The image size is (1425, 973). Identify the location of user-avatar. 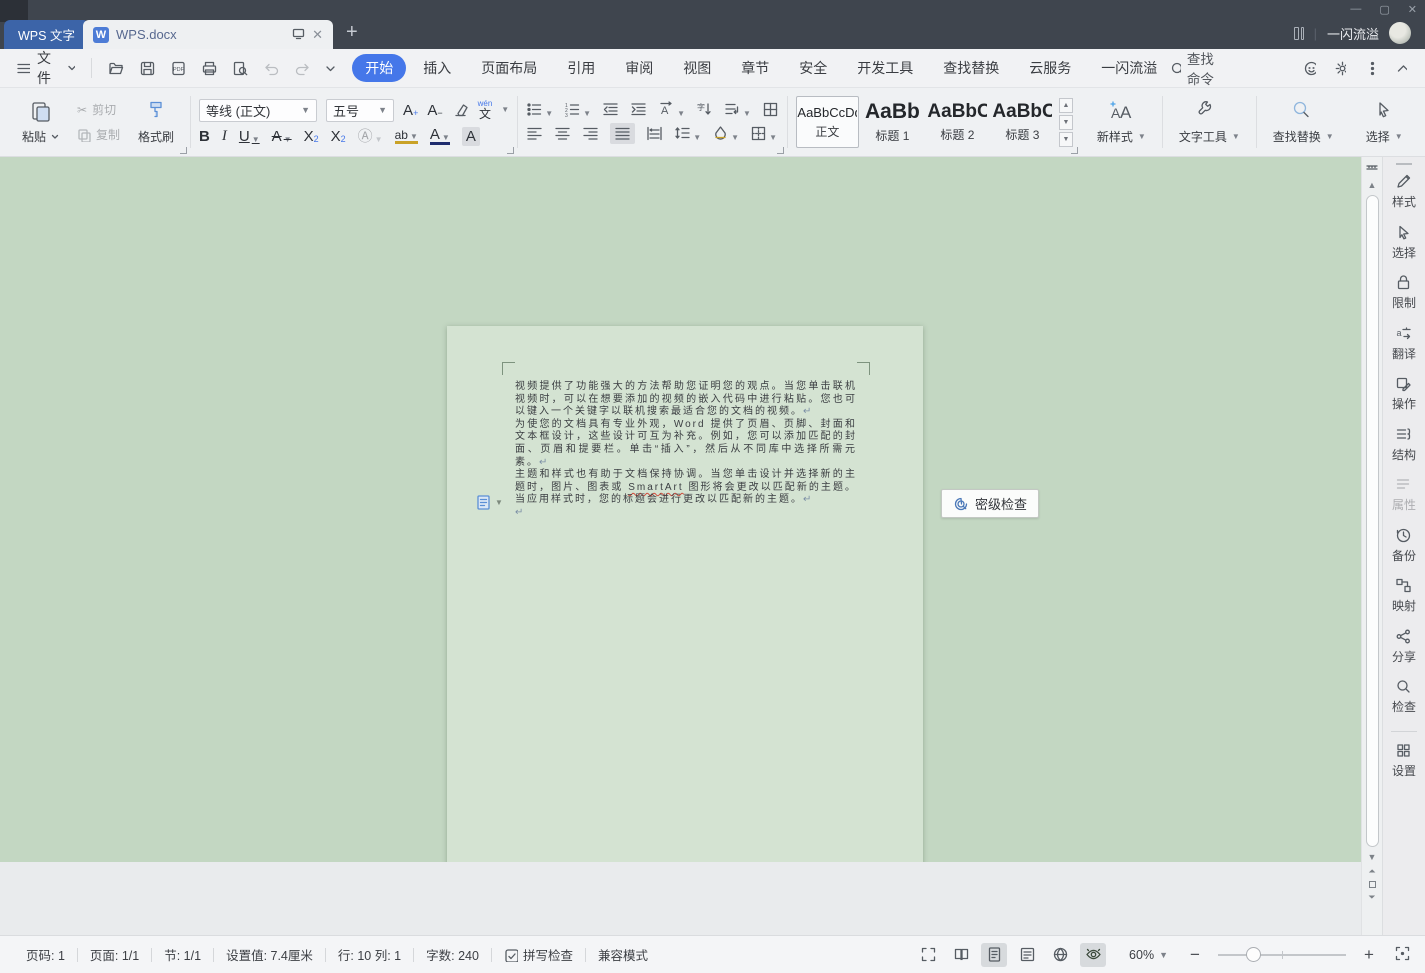
(1400, 33).